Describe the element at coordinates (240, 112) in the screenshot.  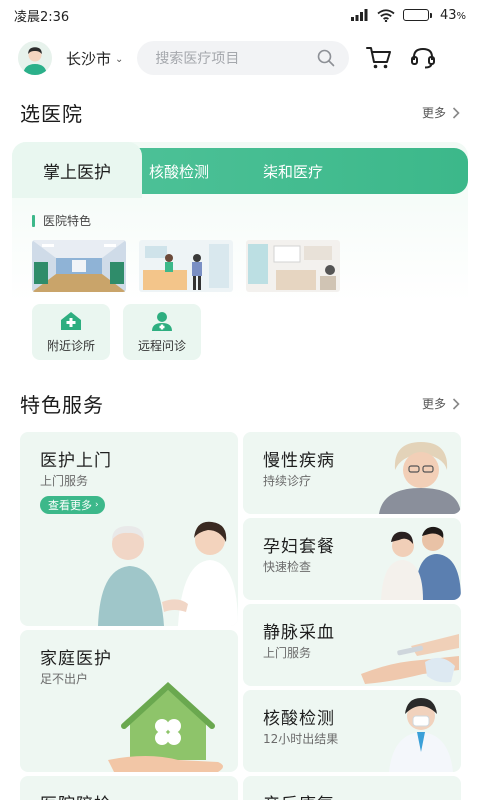
I see `hospital-section-header: 选医院 更多` at that location.